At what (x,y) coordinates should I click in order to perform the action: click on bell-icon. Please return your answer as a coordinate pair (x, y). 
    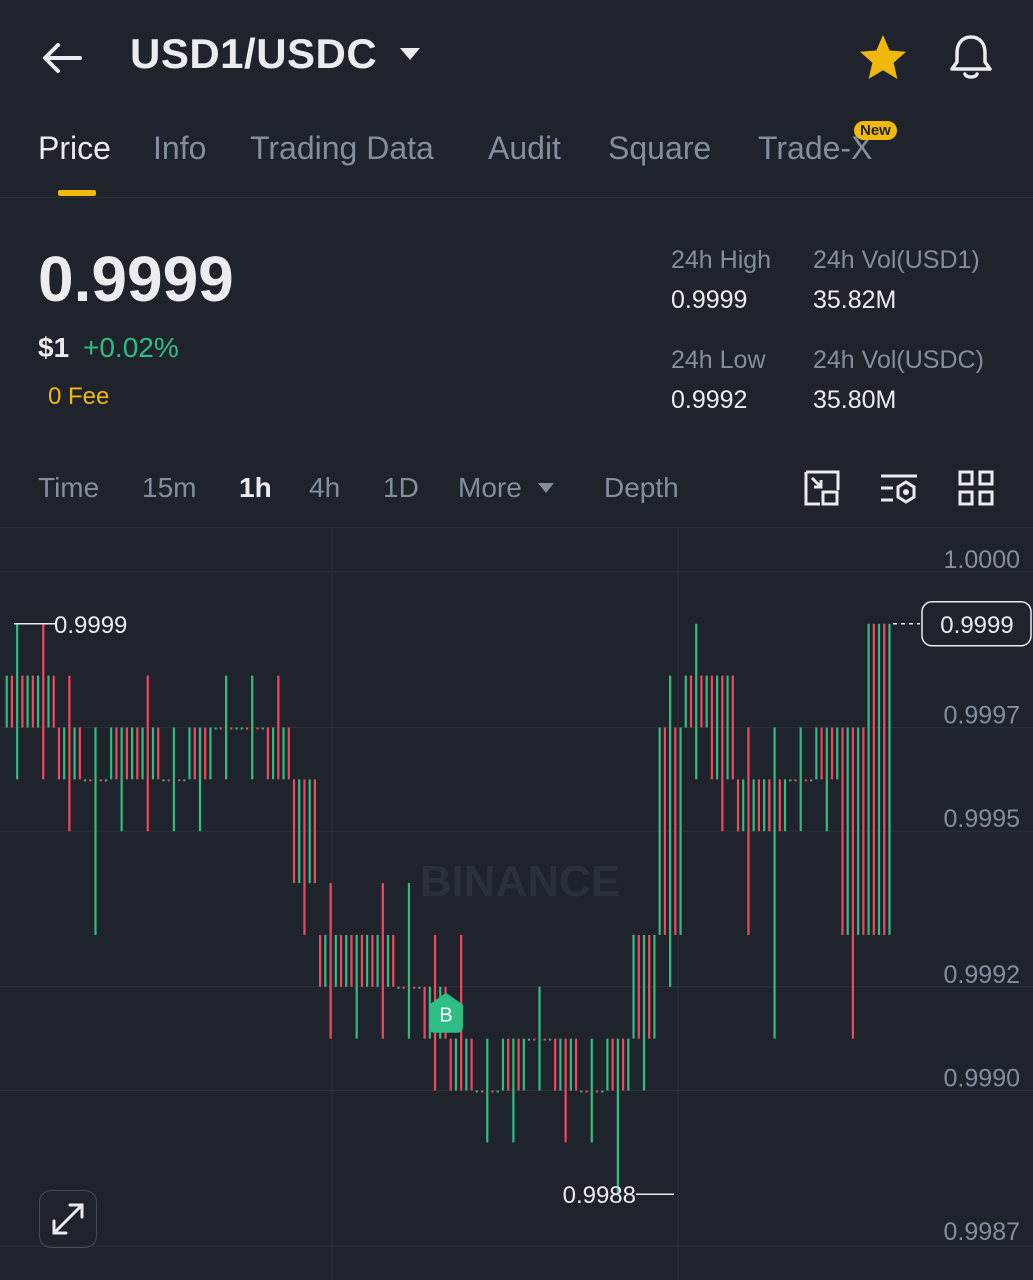
    Looking at the image, I should click on (971, 57).